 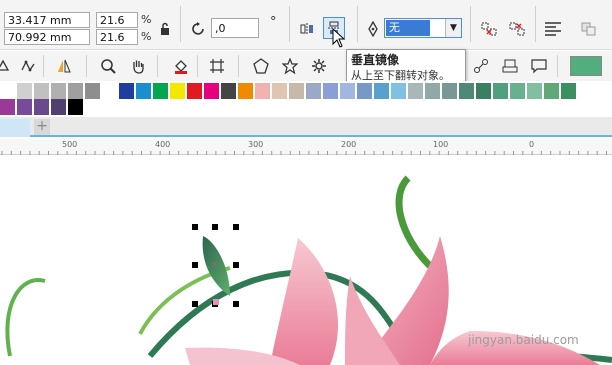 What do you see at coordinates (523, 340) in the screenshot?
I see `watermark: jingyan.baidu.com` at bounding box center [523, 340].